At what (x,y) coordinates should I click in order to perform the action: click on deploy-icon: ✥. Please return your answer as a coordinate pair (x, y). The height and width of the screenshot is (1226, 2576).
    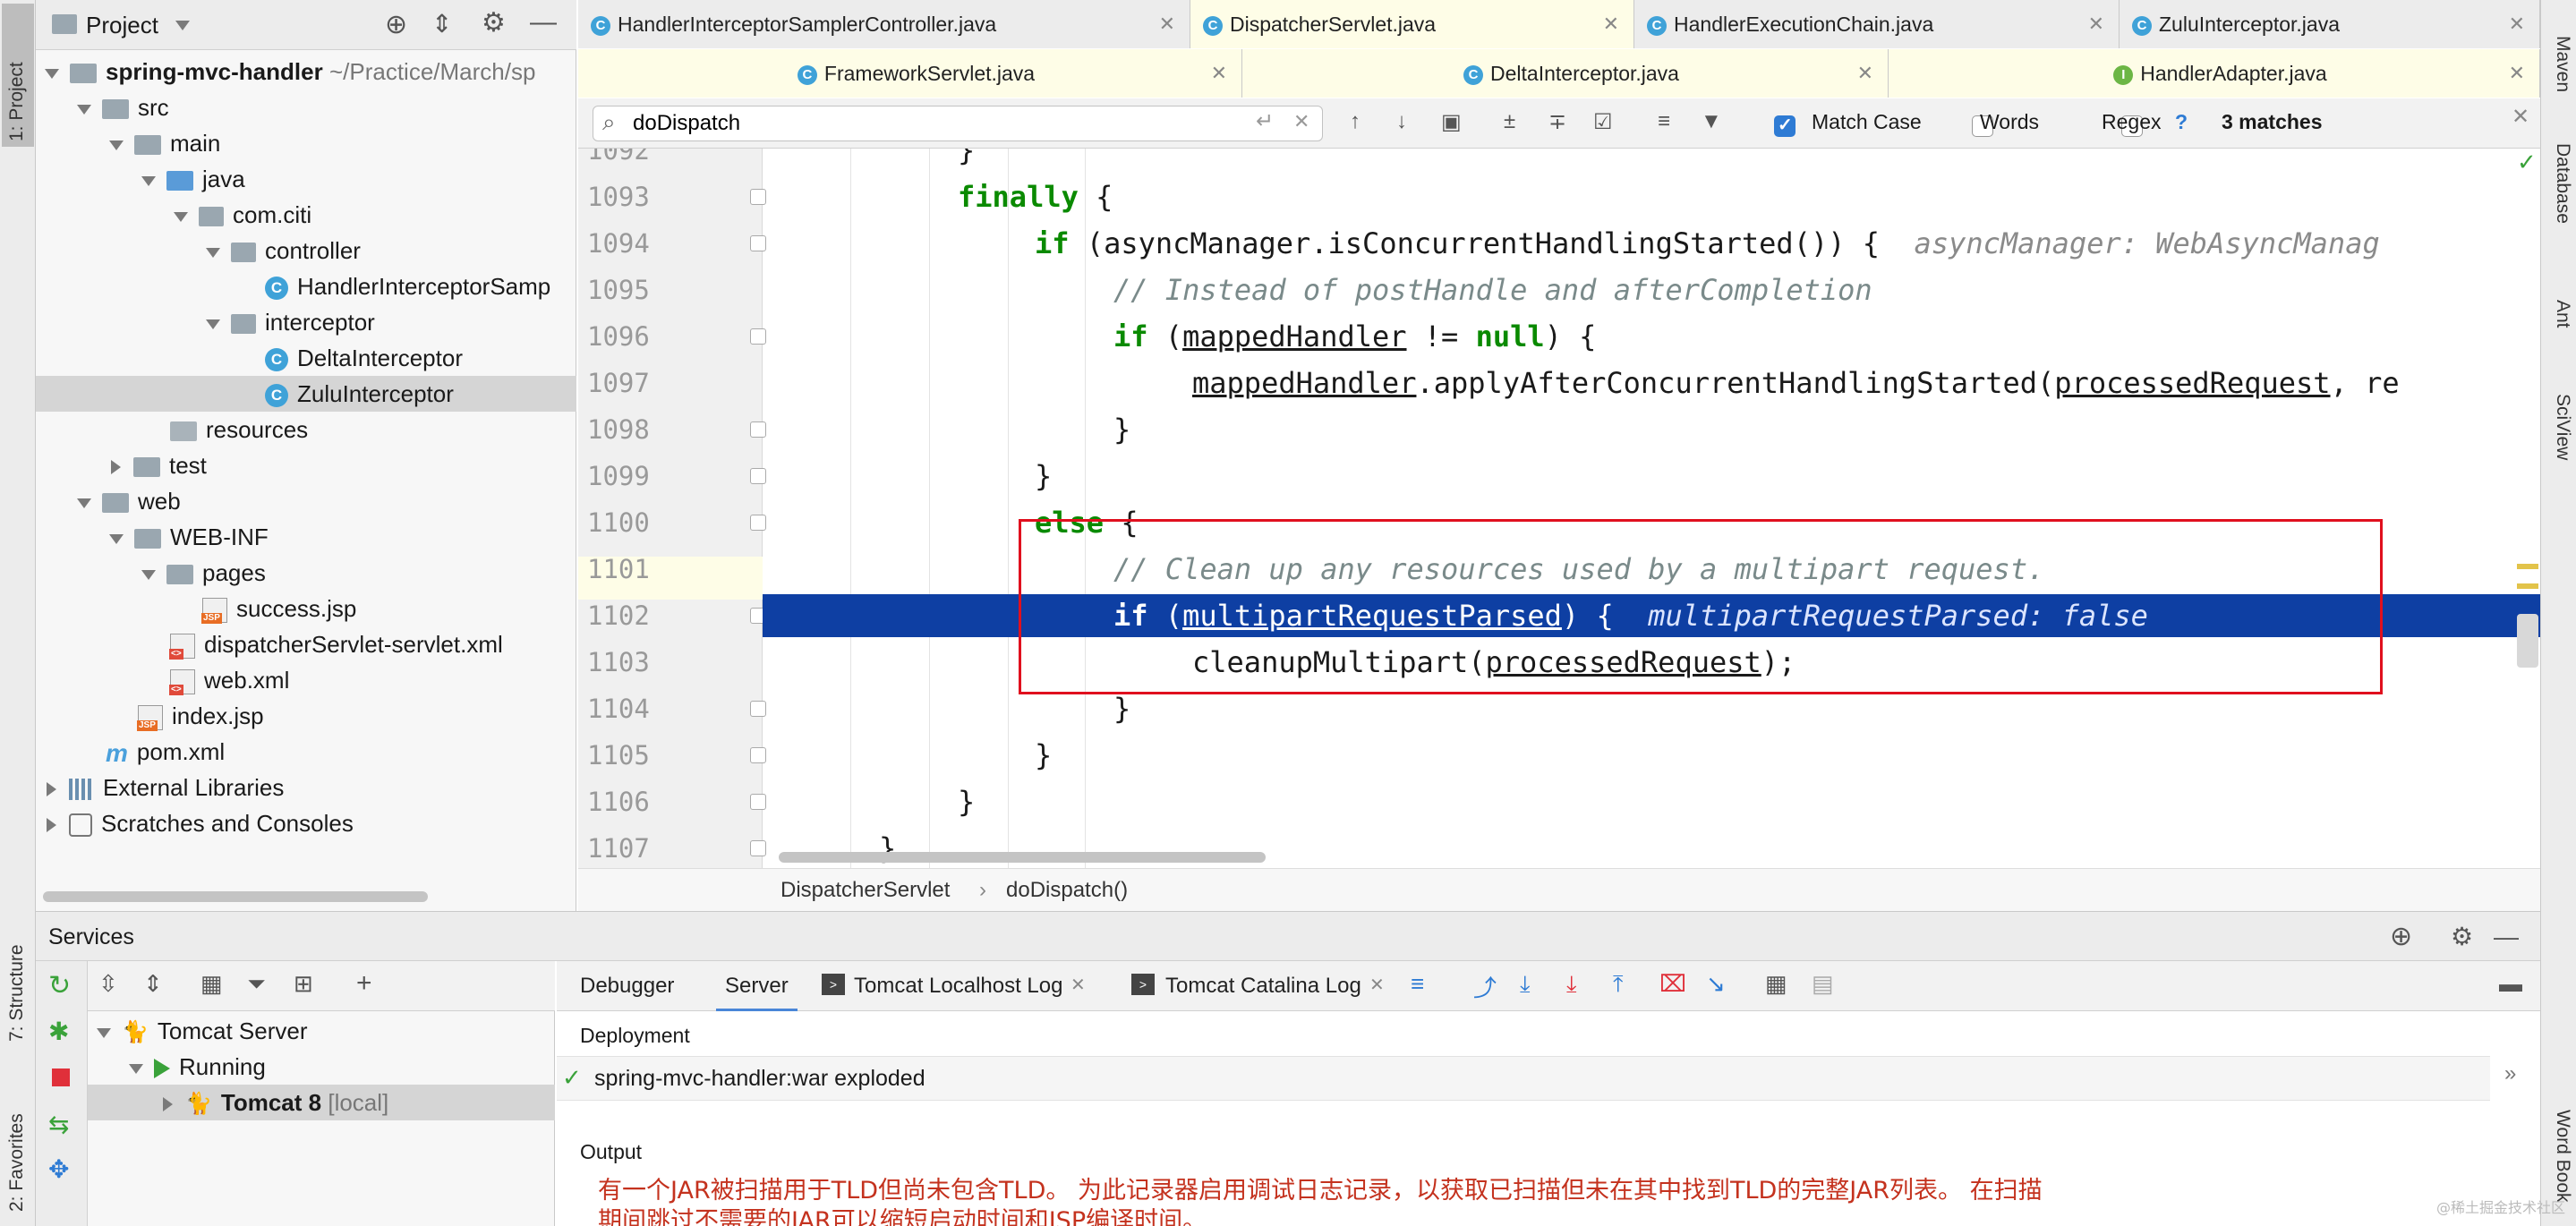
    Looking at the image, I should click on (58, 1169).